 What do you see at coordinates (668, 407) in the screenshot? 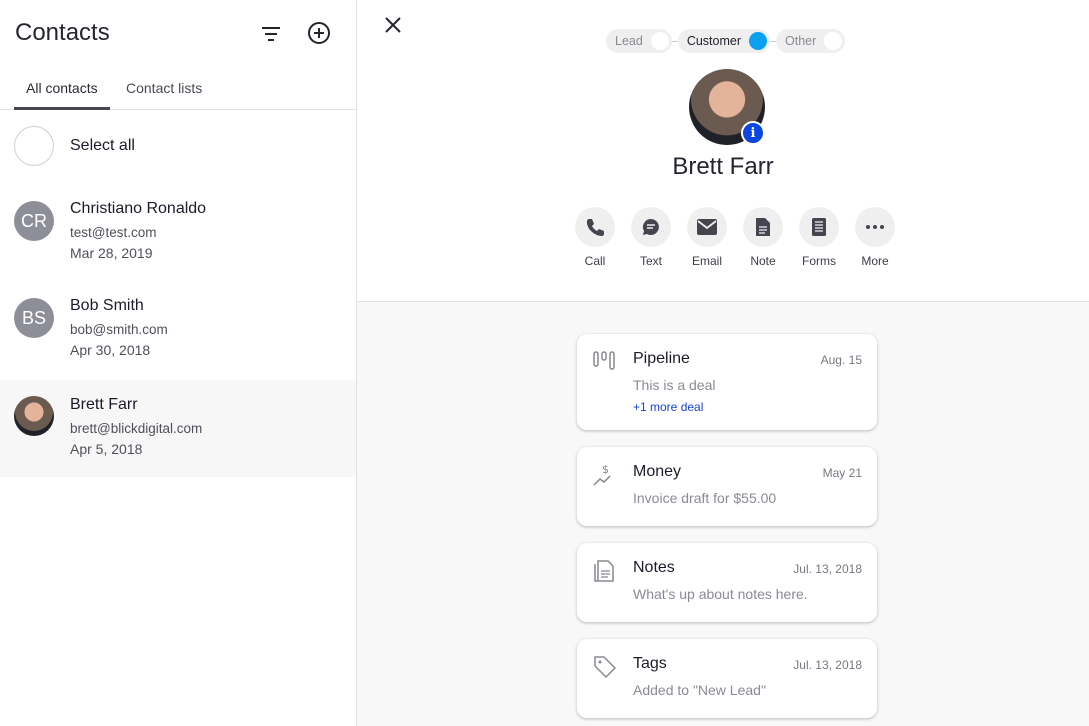
I see `more-deals-link: +1 more deal` at bounding box center [668, 407].